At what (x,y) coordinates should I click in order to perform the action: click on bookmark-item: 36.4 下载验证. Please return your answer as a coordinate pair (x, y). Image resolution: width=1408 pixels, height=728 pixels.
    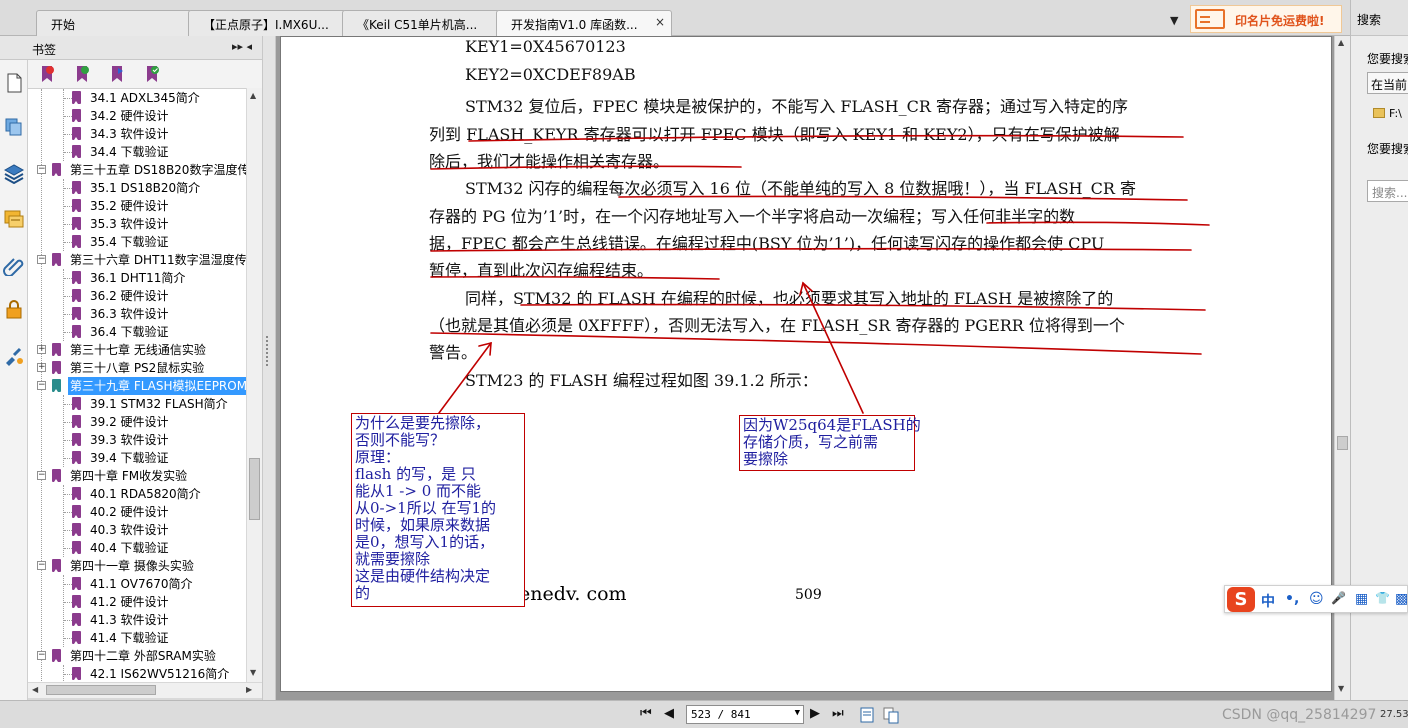
    Looking at the image, I should click on (137, 332).